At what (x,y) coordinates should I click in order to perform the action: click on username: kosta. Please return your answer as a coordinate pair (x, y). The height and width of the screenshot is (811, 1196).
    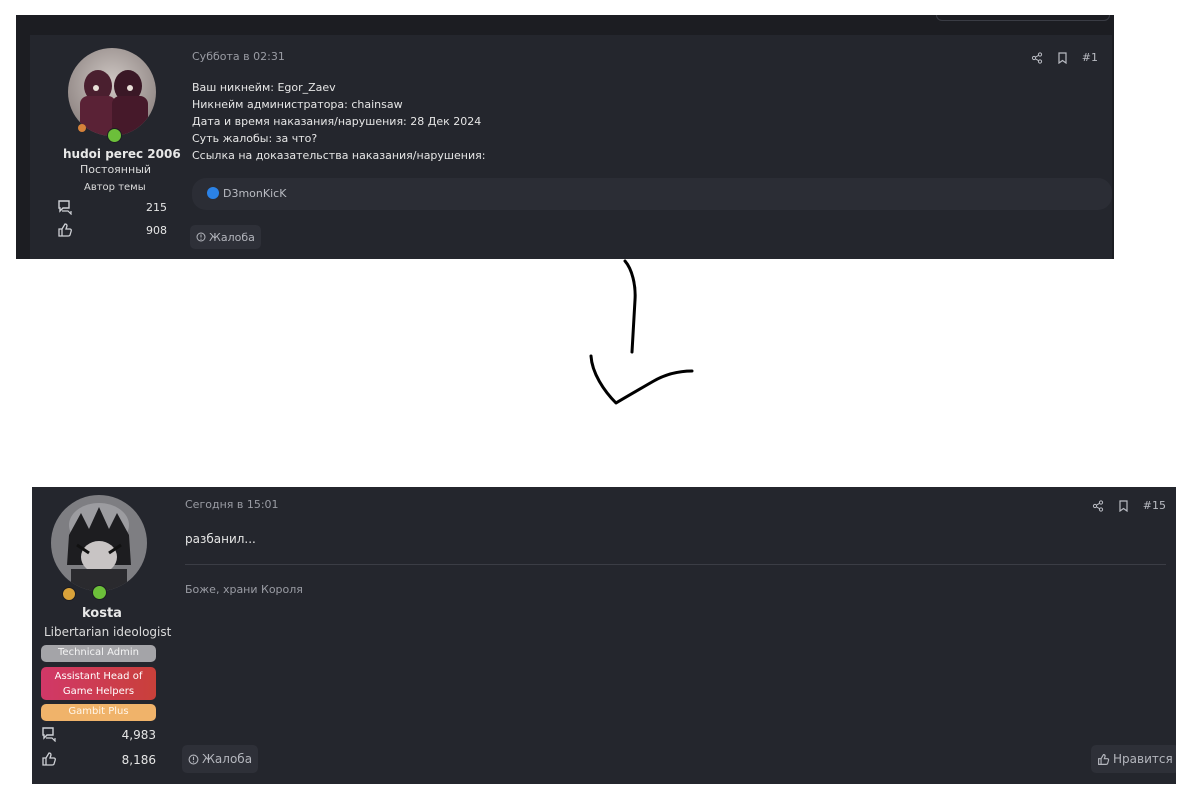
    Looking at the image, I should click on (102, 613).